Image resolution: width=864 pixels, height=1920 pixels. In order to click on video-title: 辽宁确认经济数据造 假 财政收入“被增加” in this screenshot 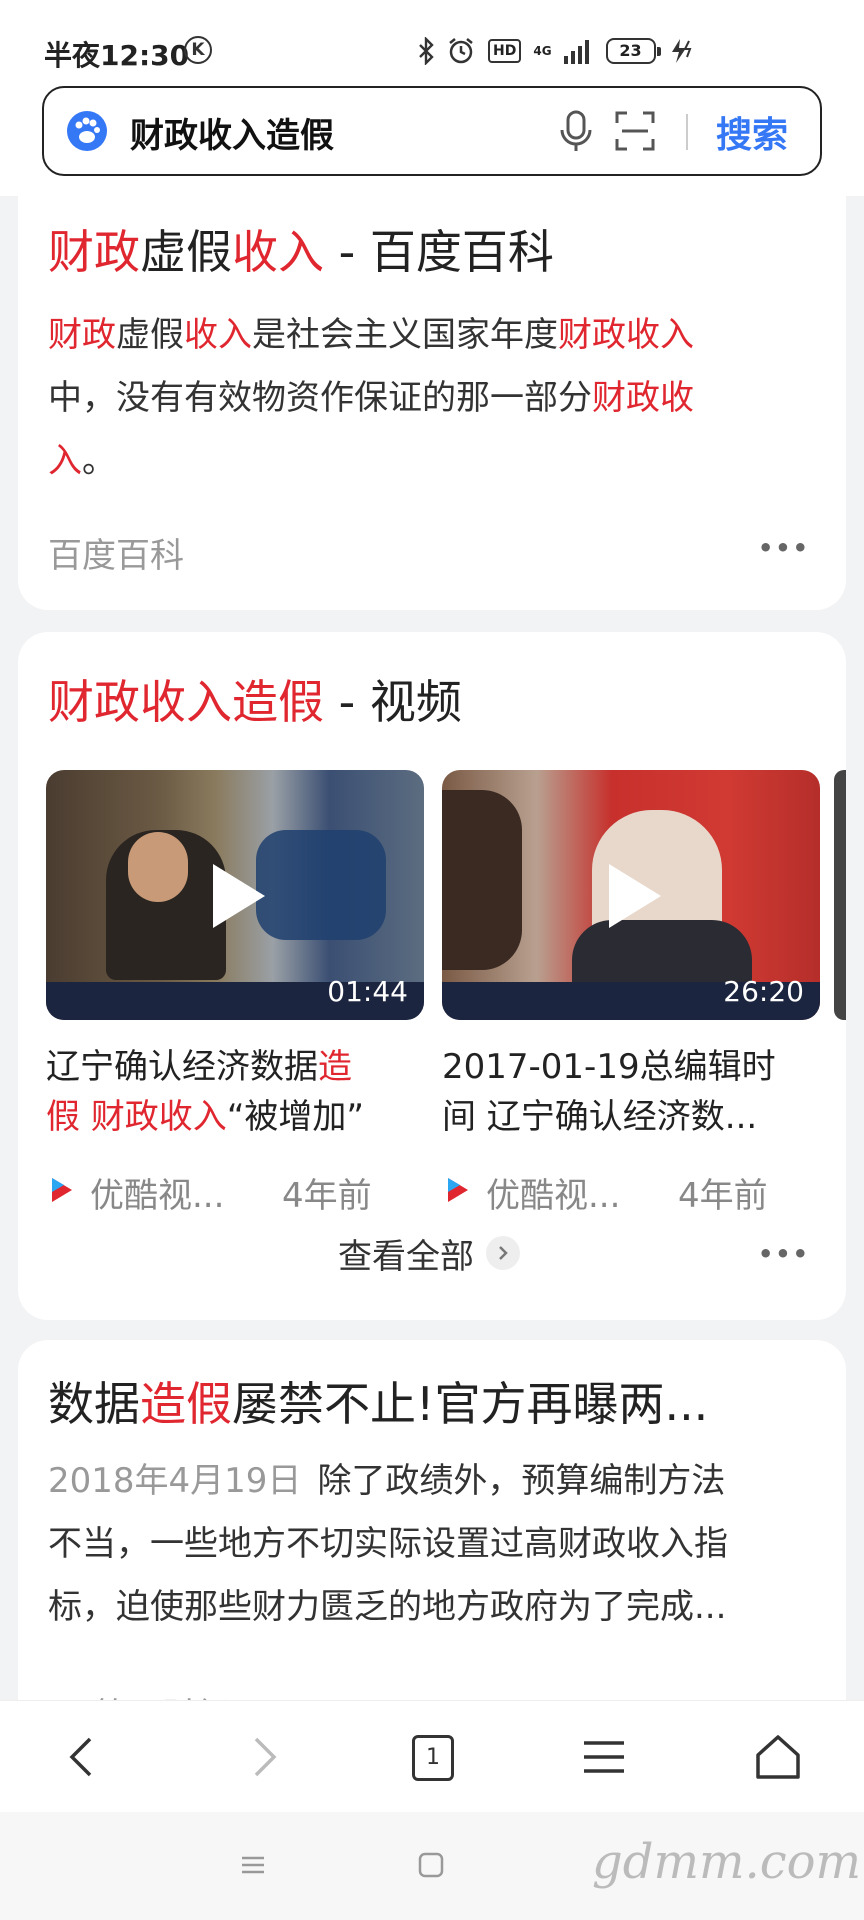, I will do `click(235, 1092)`.